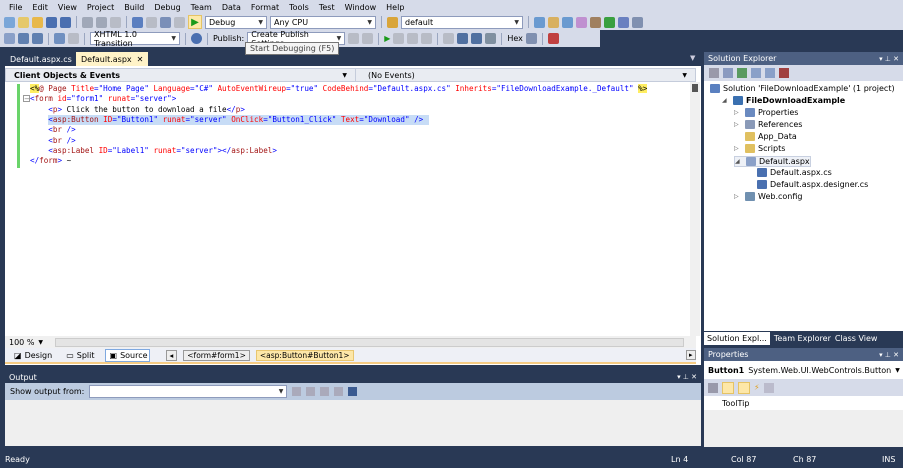 This screenshot has height=468, width=903. What do you see at coordinates (742, 73) in the screenshot?
I see `refresh-icon` at bounding box center [742, 73].